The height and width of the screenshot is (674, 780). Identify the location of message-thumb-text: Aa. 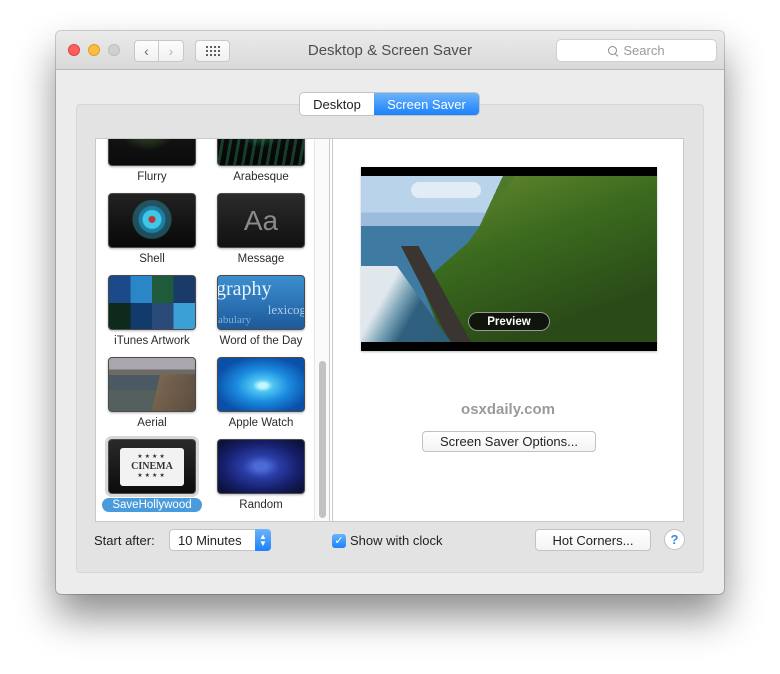
(261, 220).